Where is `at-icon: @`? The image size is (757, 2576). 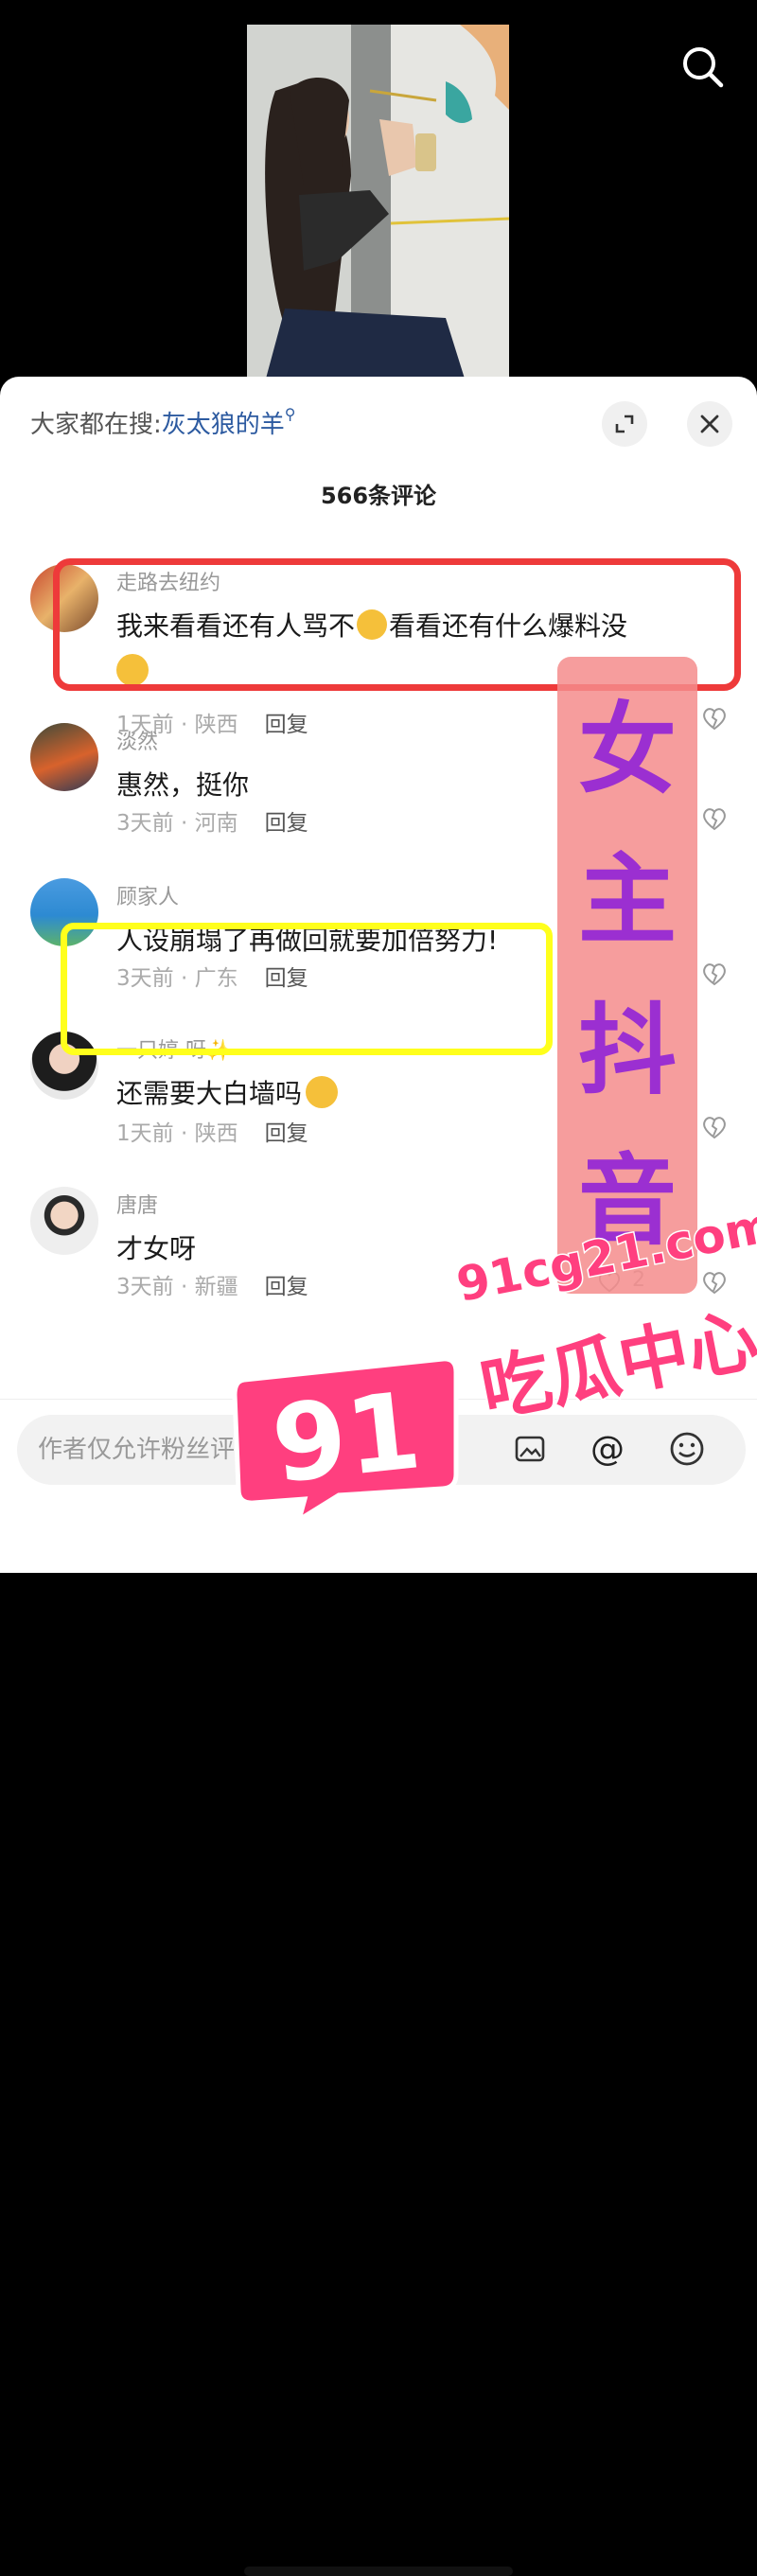
at-icon: @ is located at coordinates (608, 1448).